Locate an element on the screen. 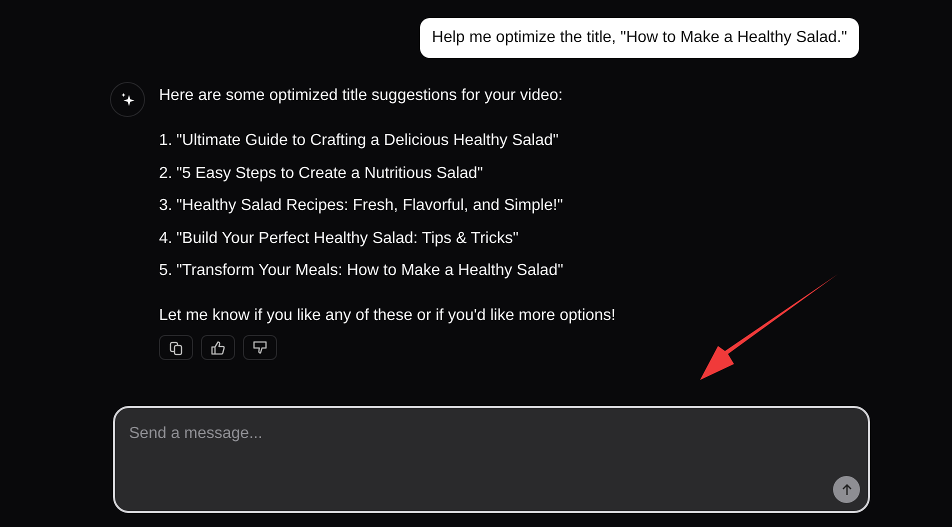  thumbs-down-icon is located at coordinates (260, 348).